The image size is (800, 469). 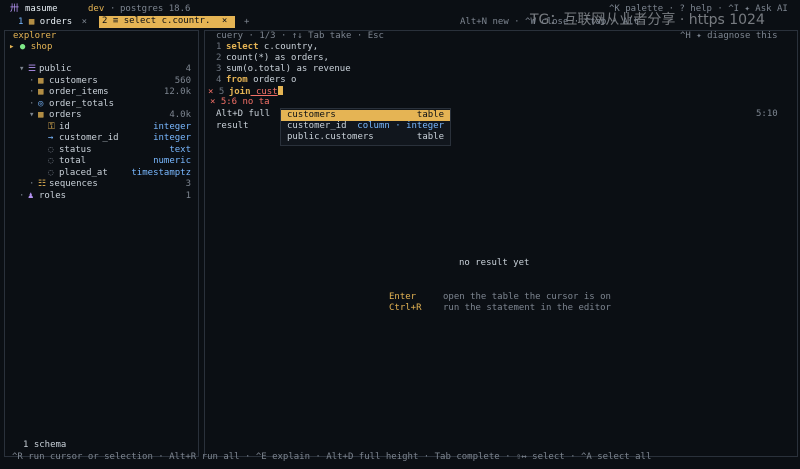 I want to click on item-count: 1, so click(x=188, y=195).